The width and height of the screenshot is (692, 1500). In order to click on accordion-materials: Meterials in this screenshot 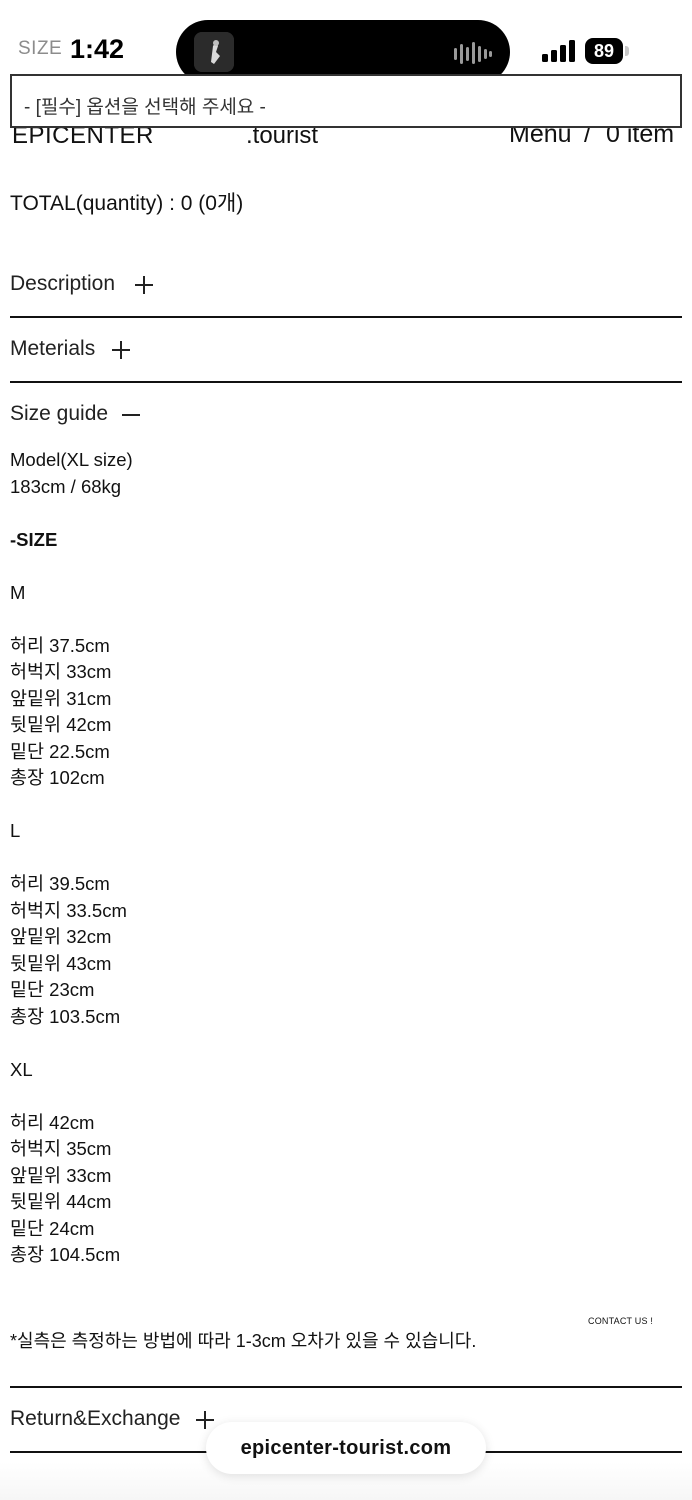, I will do `click(346, 365)`.